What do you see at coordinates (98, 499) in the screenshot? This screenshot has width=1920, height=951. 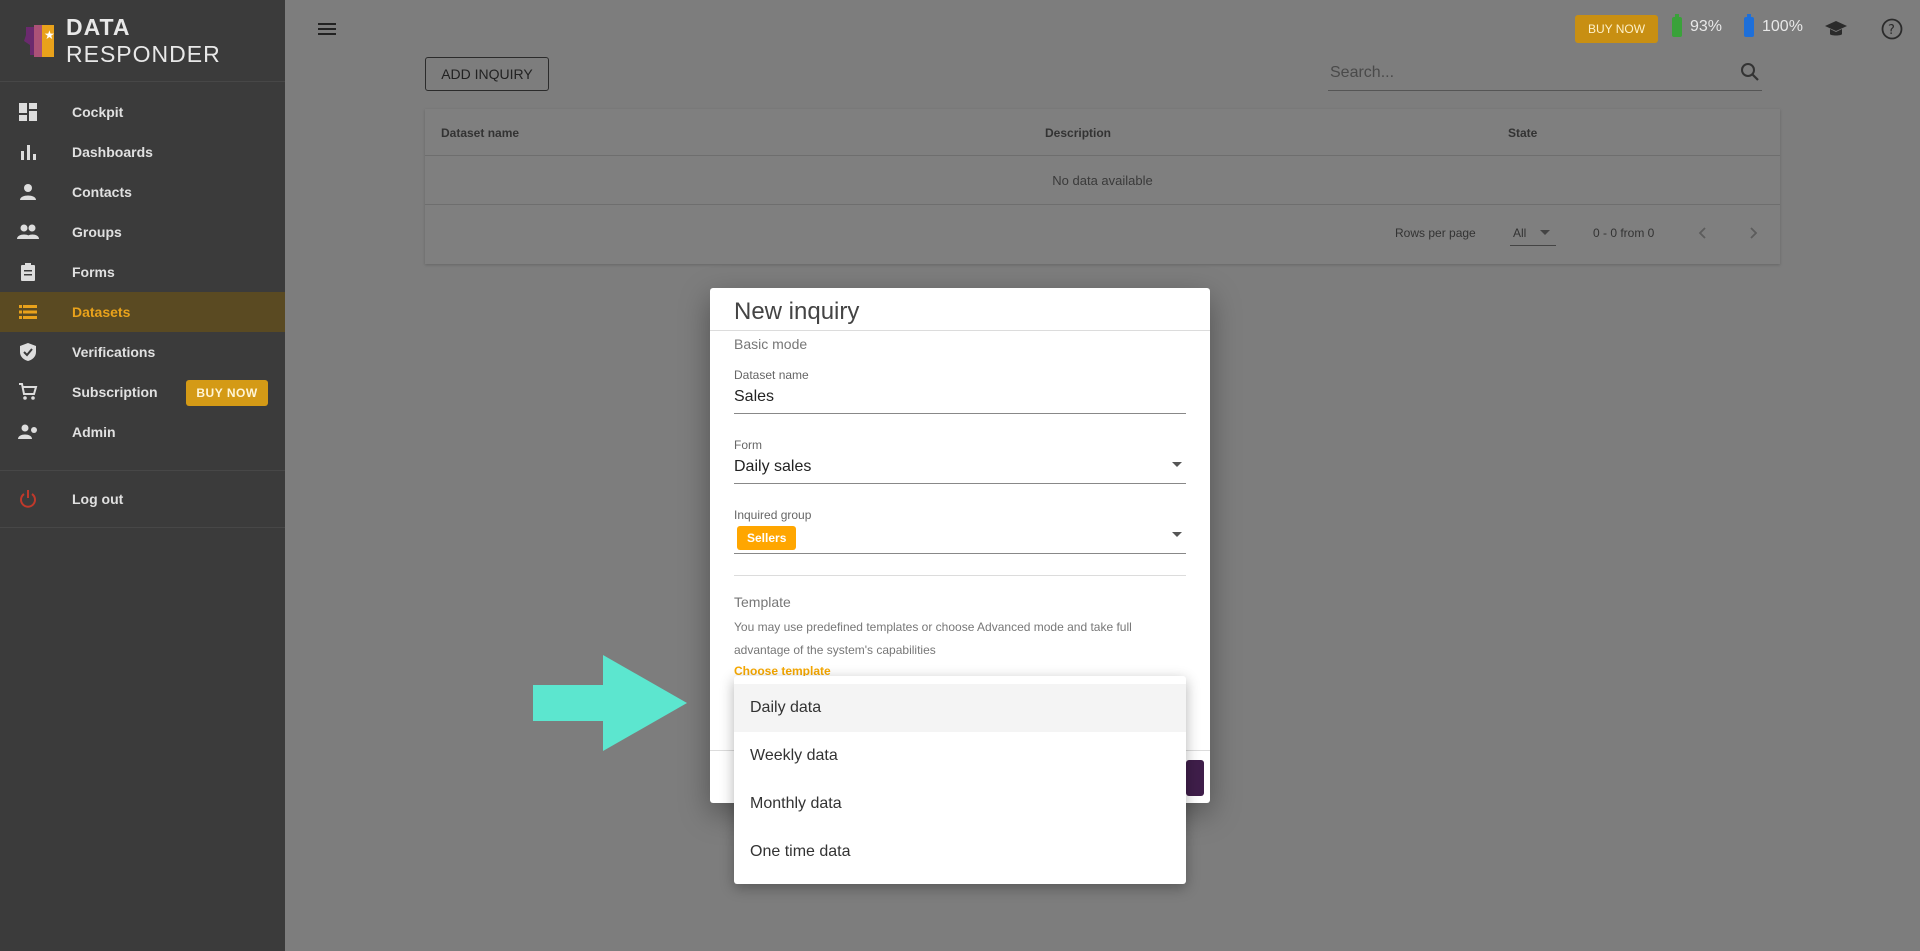 I see `sidebar-item-label: Log out` at bounding box center [98, 499].